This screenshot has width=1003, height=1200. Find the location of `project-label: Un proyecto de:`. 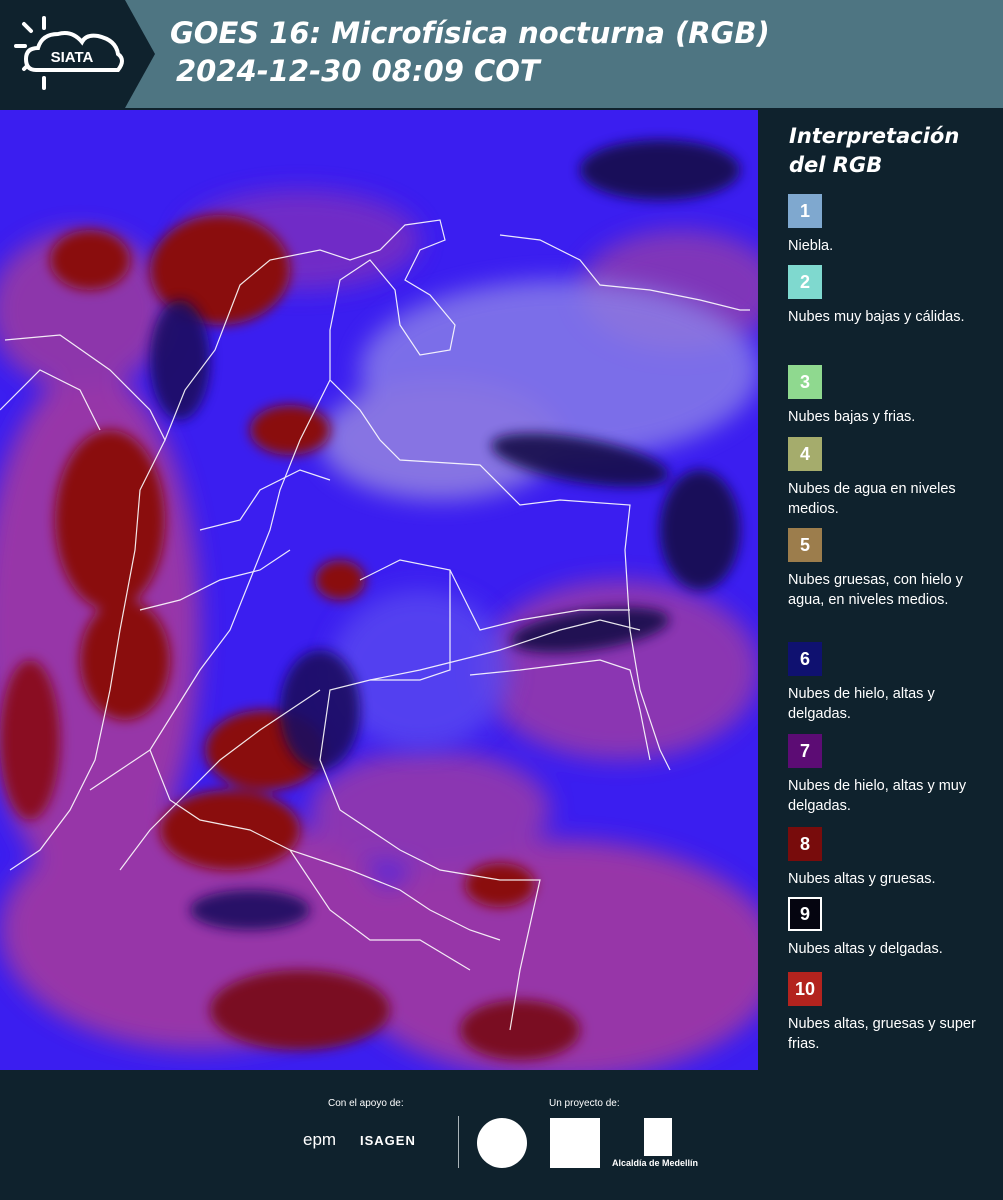

project-label: Un proyecto de: is located at coordinates (584, 1103).